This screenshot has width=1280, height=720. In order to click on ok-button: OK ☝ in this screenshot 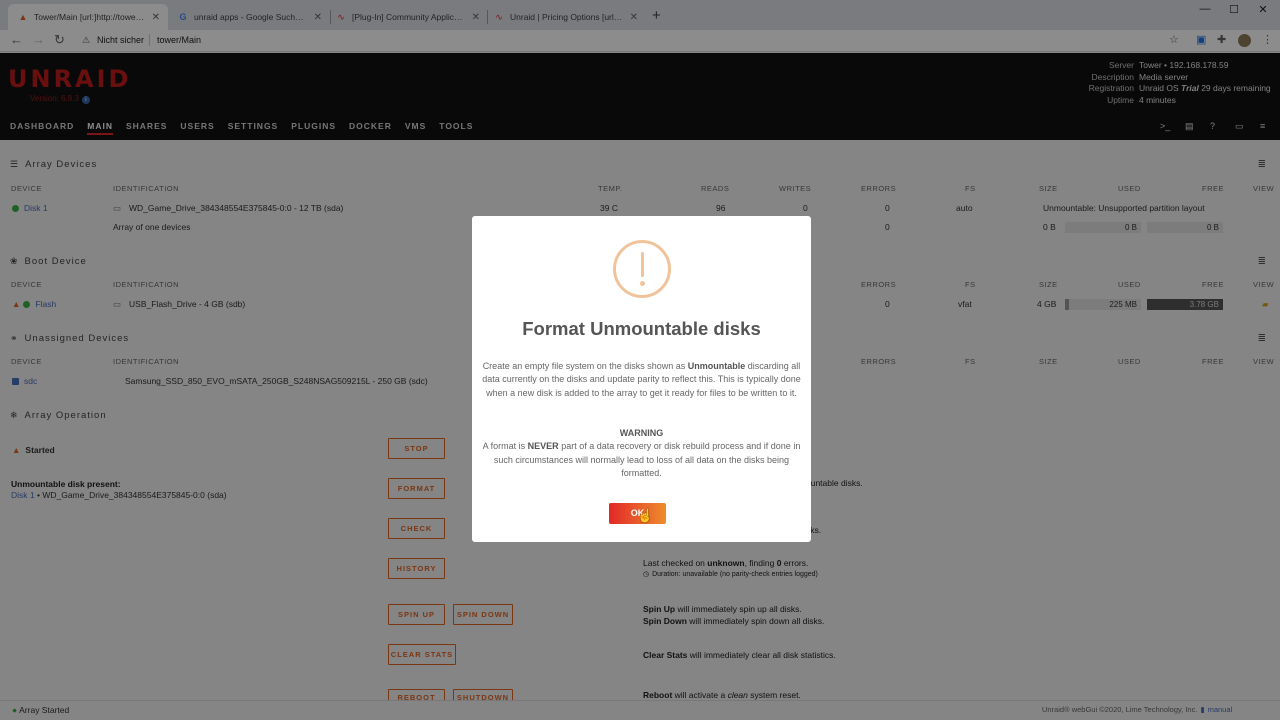, I will do `click(637, 513)`.